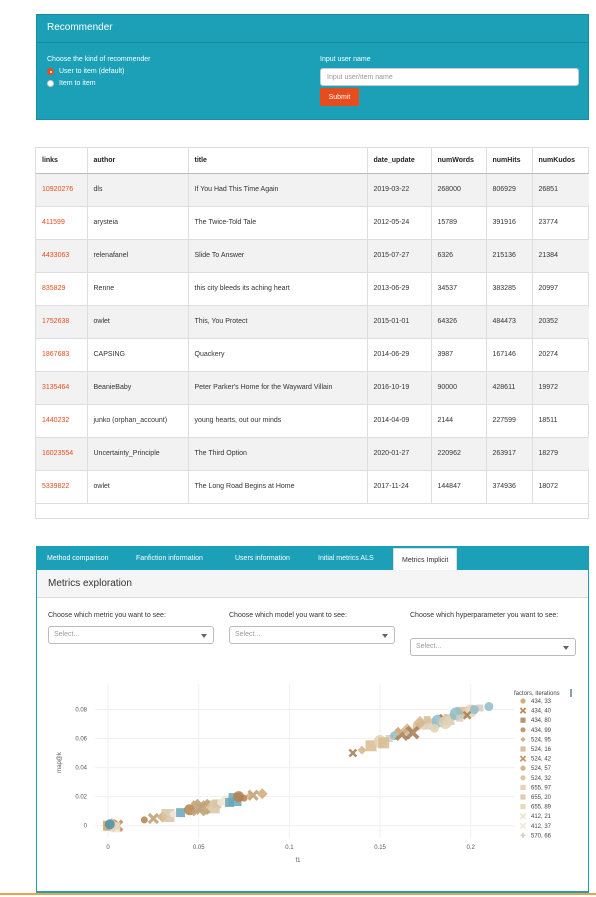 The height and width of the screenshot is (897, 596). I want to click on legend-entry: 655, 89, so click(541, 808).